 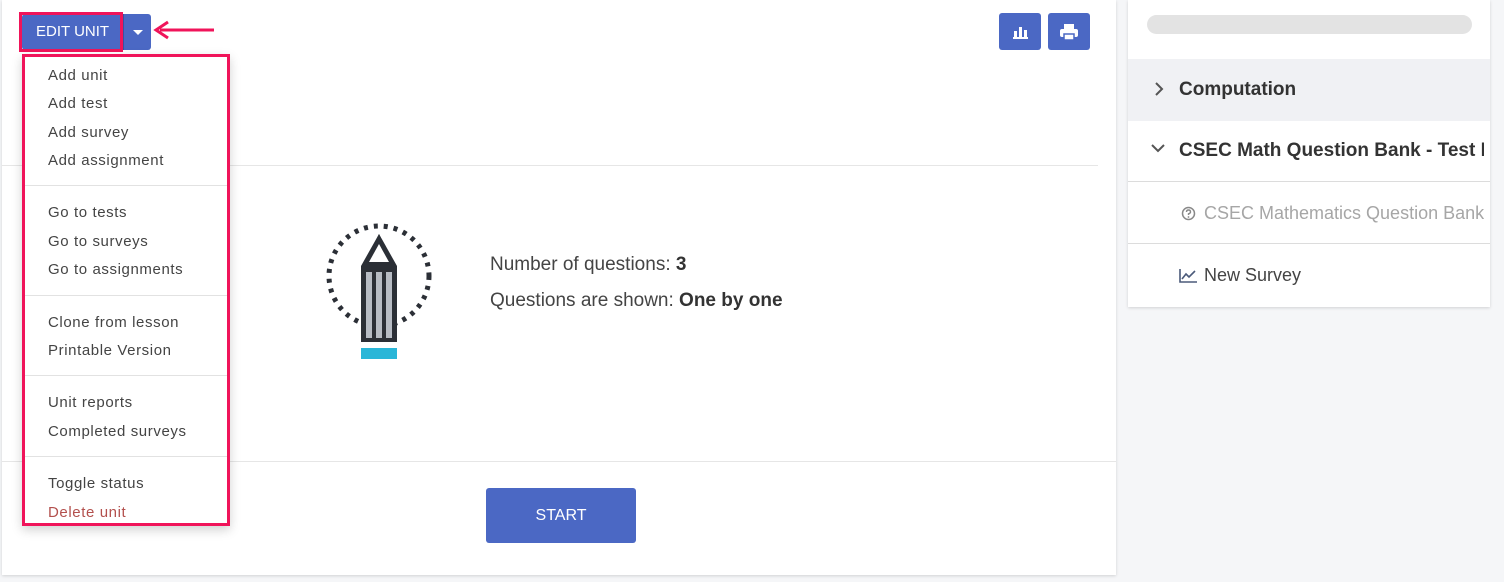 What do you see at coordinates (183, 30) in the screenshot?
I see `arrow-left-icon` at bounding box center [183, 30].